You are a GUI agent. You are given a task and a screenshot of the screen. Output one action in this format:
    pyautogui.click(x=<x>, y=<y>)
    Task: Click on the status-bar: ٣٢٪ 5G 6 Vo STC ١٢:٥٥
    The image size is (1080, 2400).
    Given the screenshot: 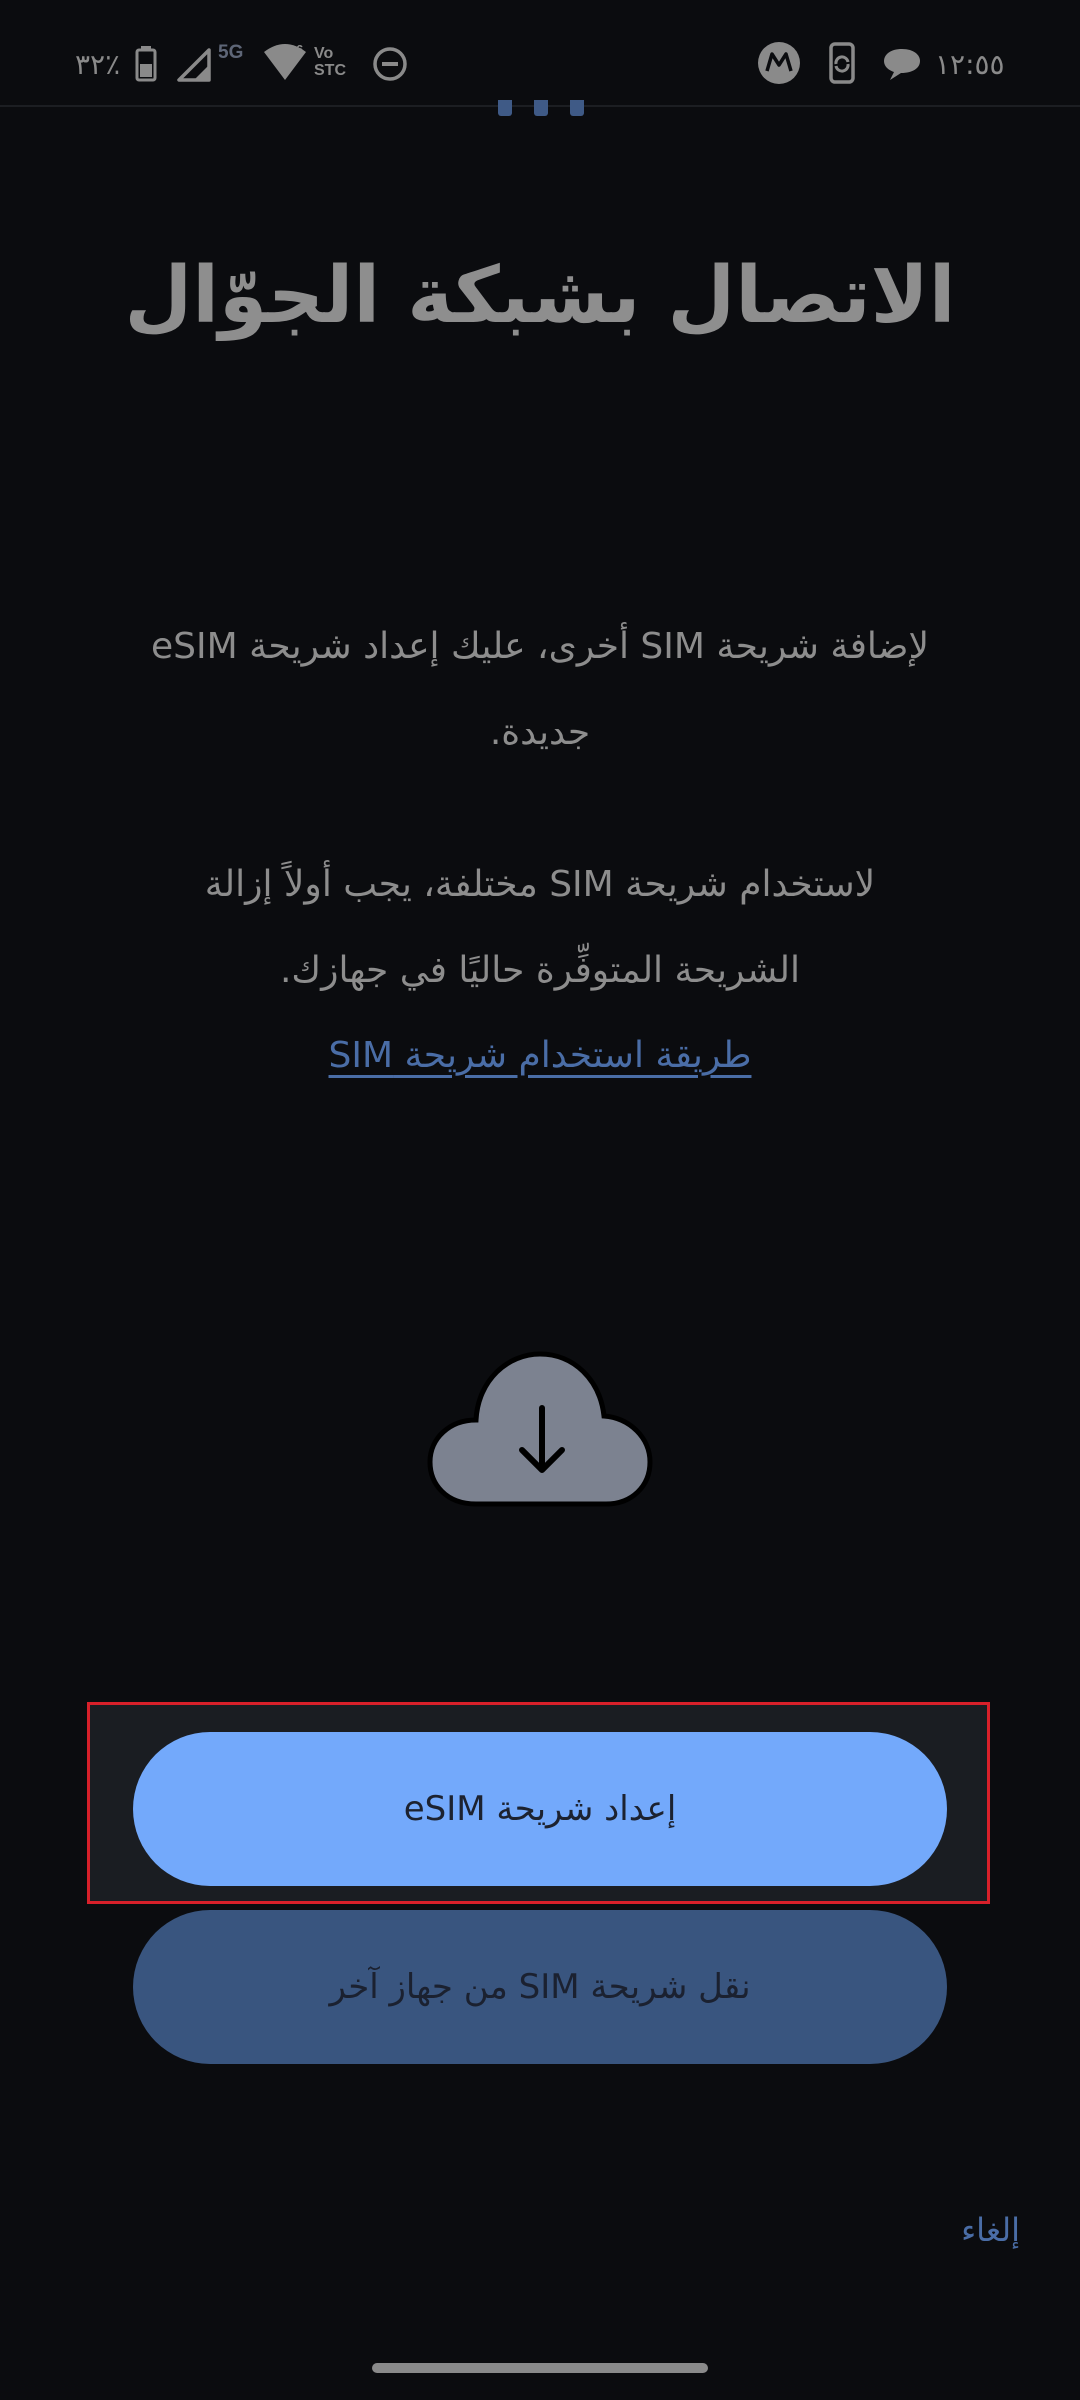 What is the action you would take?
    pyautogui.click(x=540, y=53)
    